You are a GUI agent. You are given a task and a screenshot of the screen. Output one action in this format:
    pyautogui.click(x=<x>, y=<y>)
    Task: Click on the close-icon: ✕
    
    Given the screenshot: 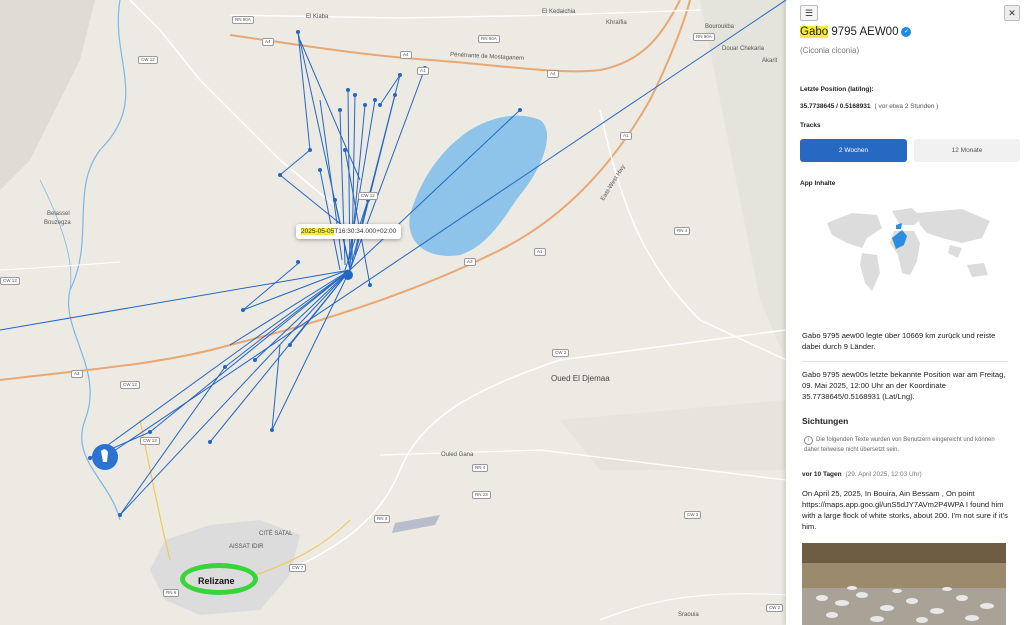 What is the action you would take?
    pyautogui.click(x=1012, y=13)
    